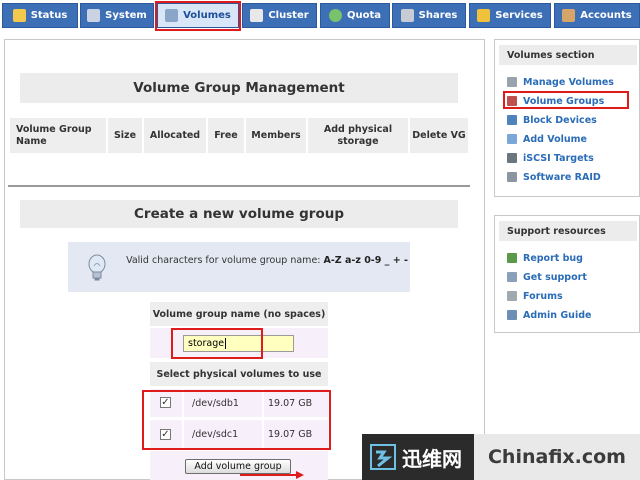 The width and height of the screenshot is (640, 480). What do you see at coordinates (198, 16) in the screenshot?
I see `volumes-tab-highlight` at bounding box center [198, 16].